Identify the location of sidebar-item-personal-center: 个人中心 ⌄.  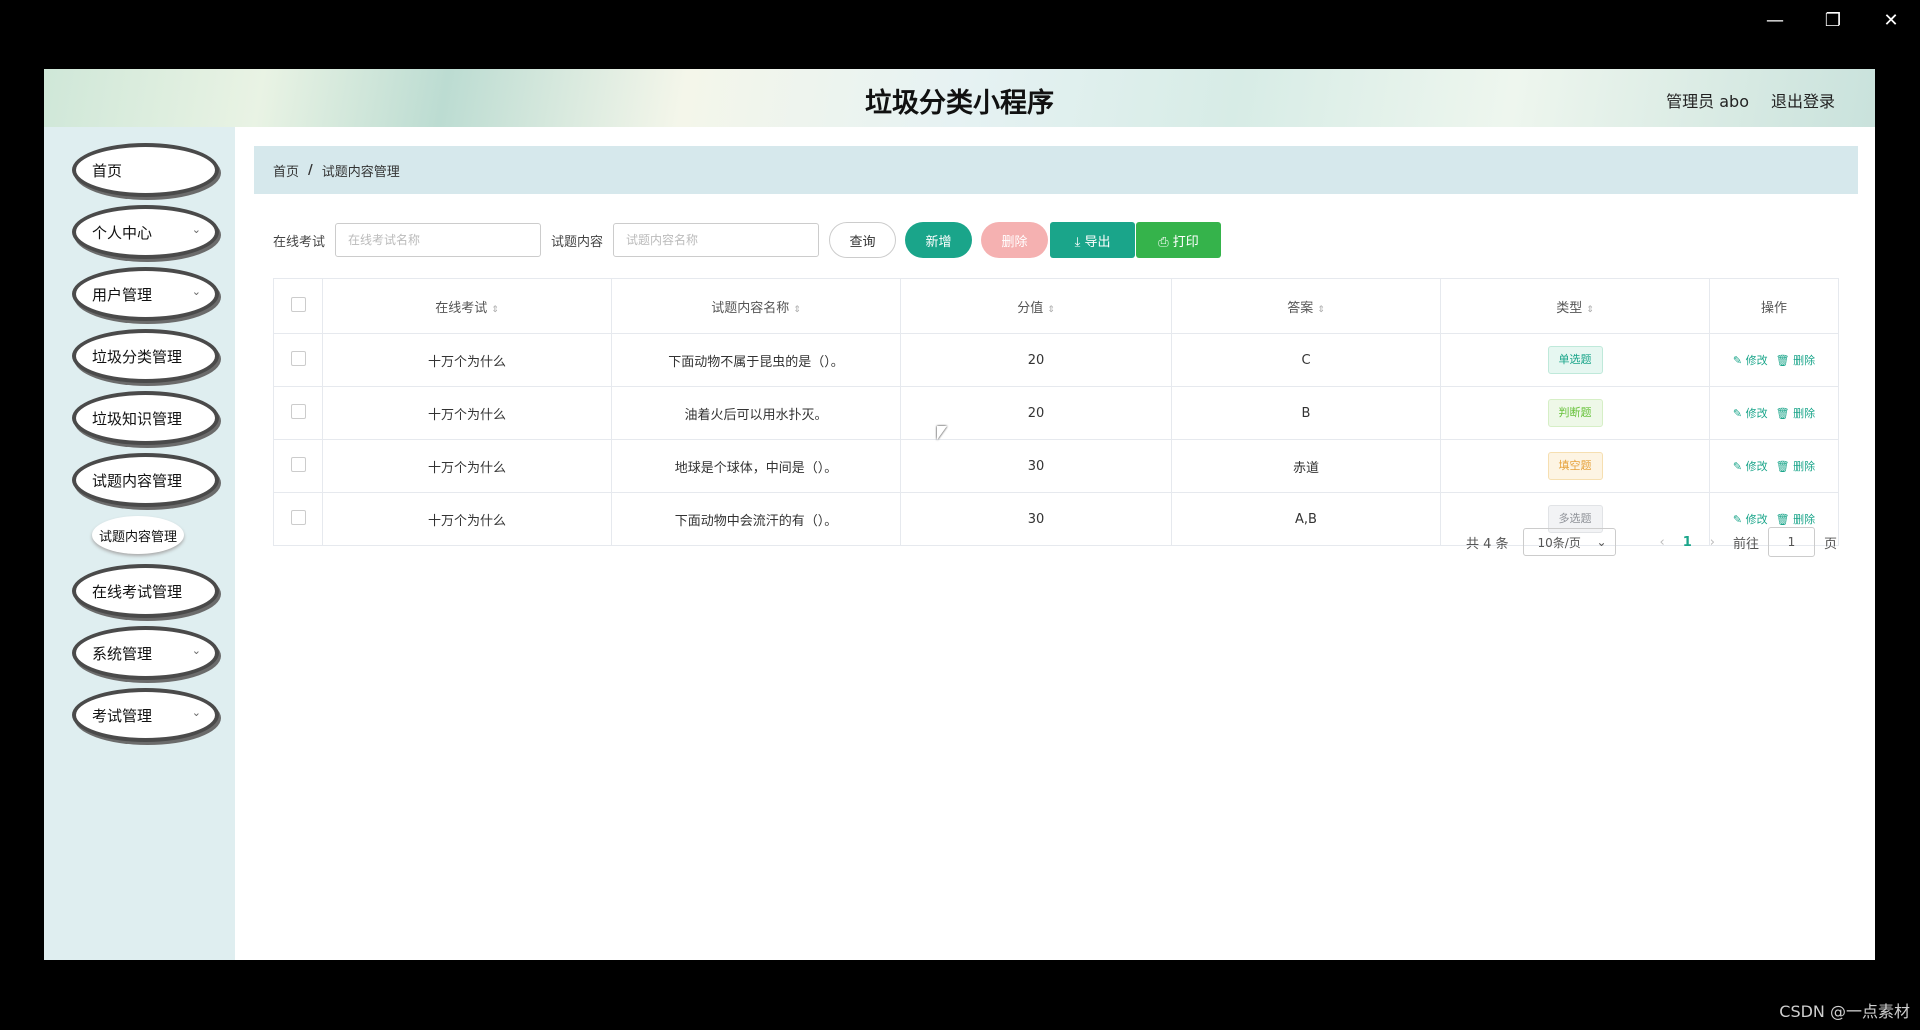
(145, 232).